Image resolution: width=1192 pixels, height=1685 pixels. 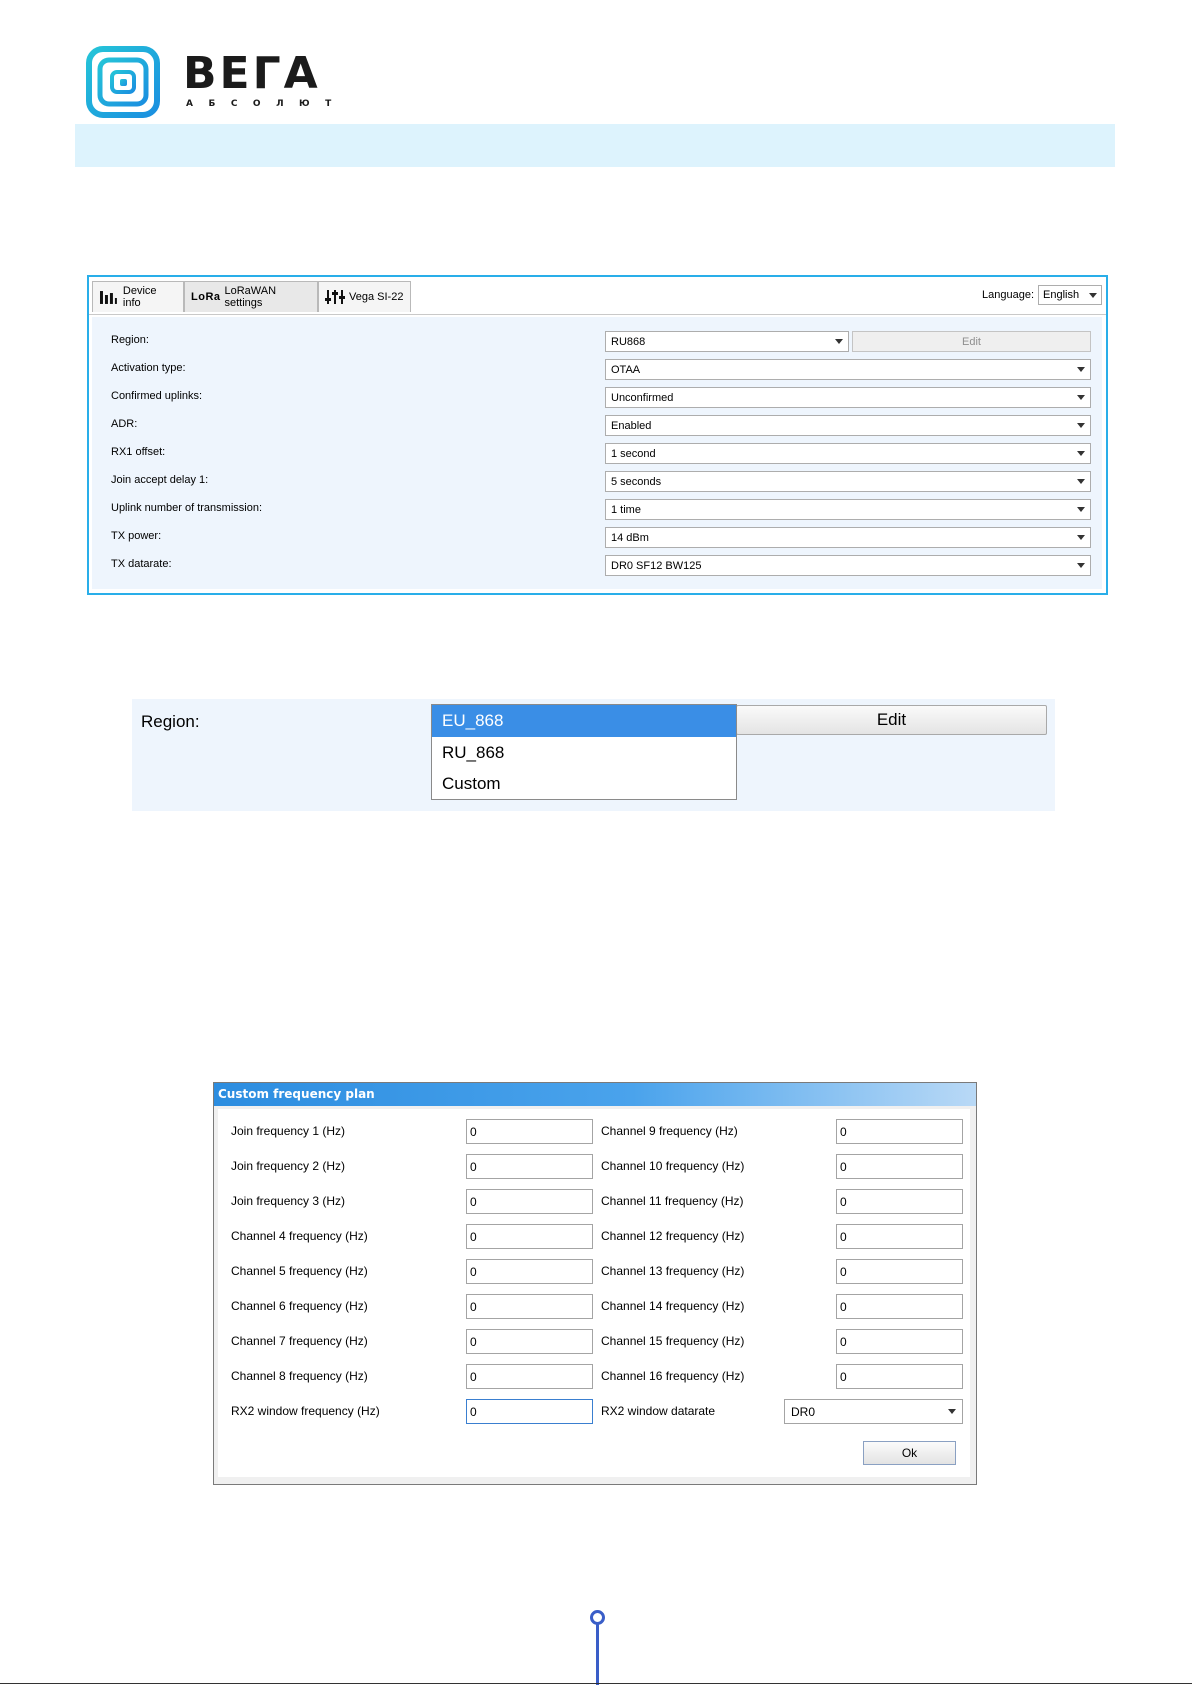 I want to click on combo-value: Enabled, so click(x=631, y=425).